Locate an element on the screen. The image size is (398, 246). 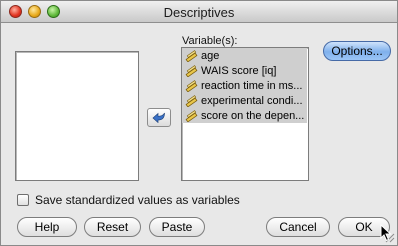
save-standardized-checkbox is located at coordinates (23, 200).